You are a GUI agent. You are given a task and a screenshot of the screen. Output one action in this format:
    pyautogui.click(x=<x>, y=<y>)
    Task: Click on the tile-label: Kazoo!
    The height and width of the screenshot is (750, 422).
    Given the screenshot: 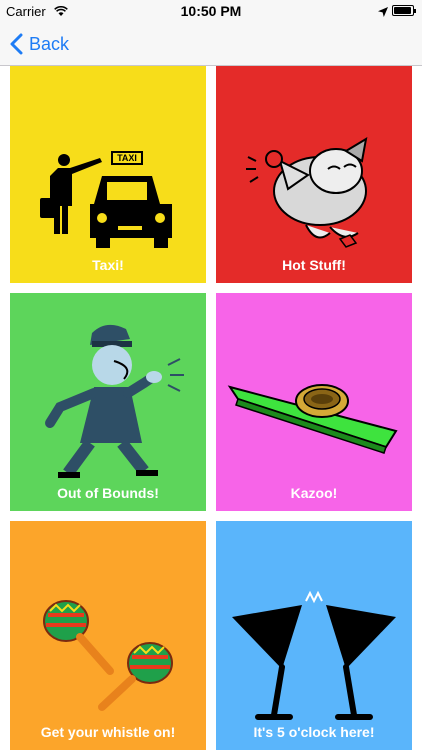 What is the action you would take?
    pyautogui.click(x=314, y=493)
    